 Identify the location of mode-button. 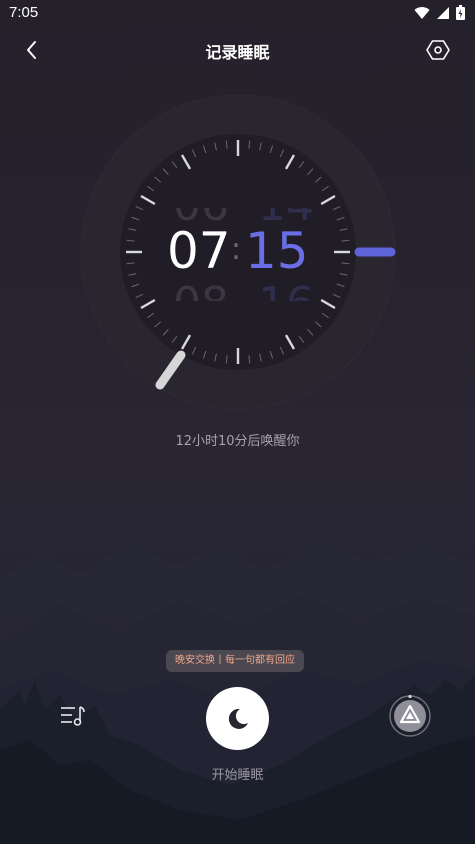
(410, 716).